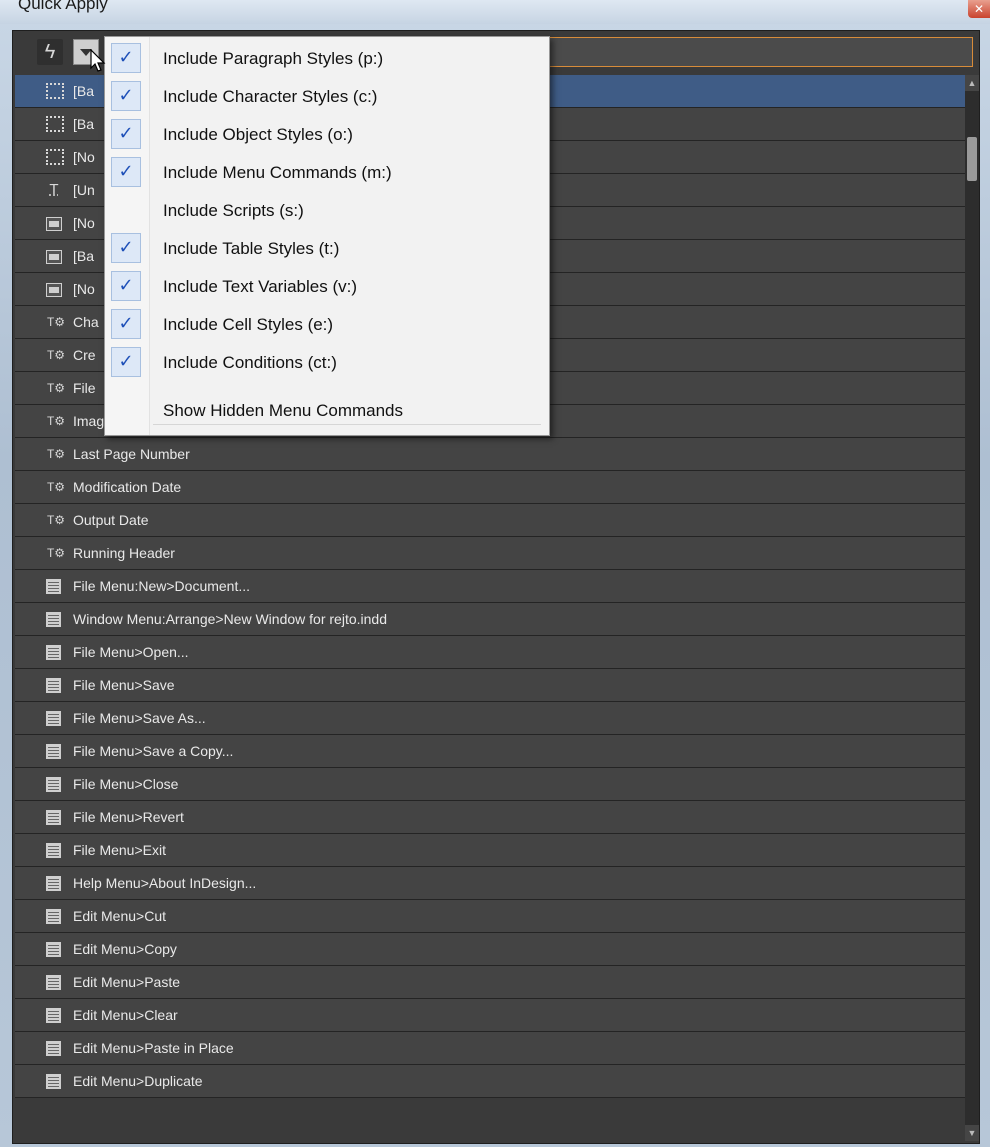 The height and width of the screenshot is (1147, 990). What do you see at coordinates (972, 159) in the screenshot?
I see `scroll-thumb` at bounding box center [972, 159].